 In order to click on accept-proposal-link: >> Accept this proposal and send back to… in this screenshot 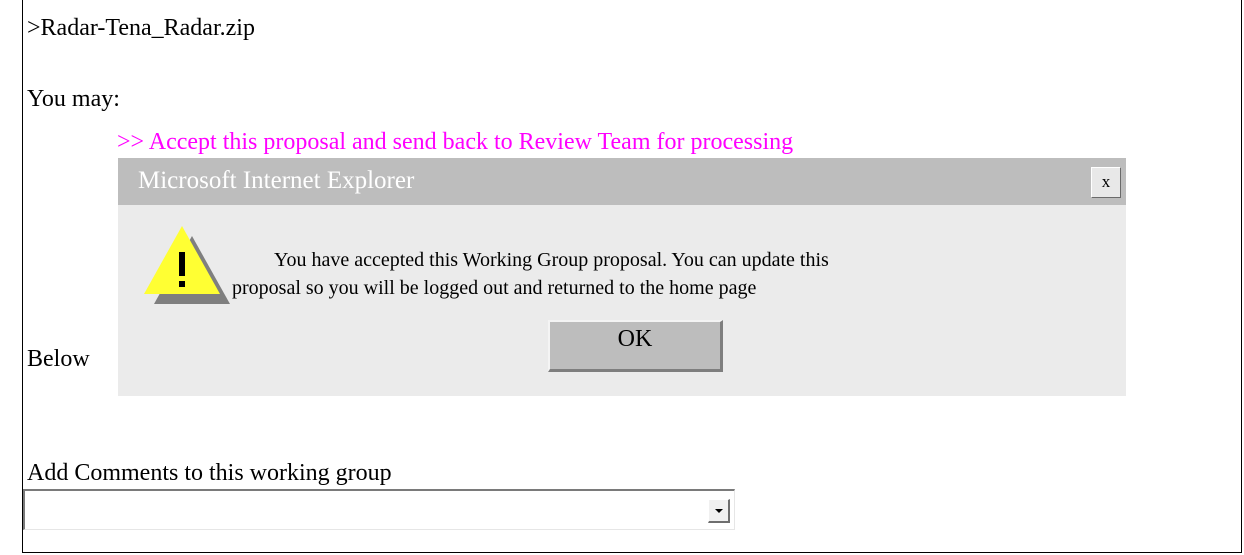, I will do `click(455, 142)`.